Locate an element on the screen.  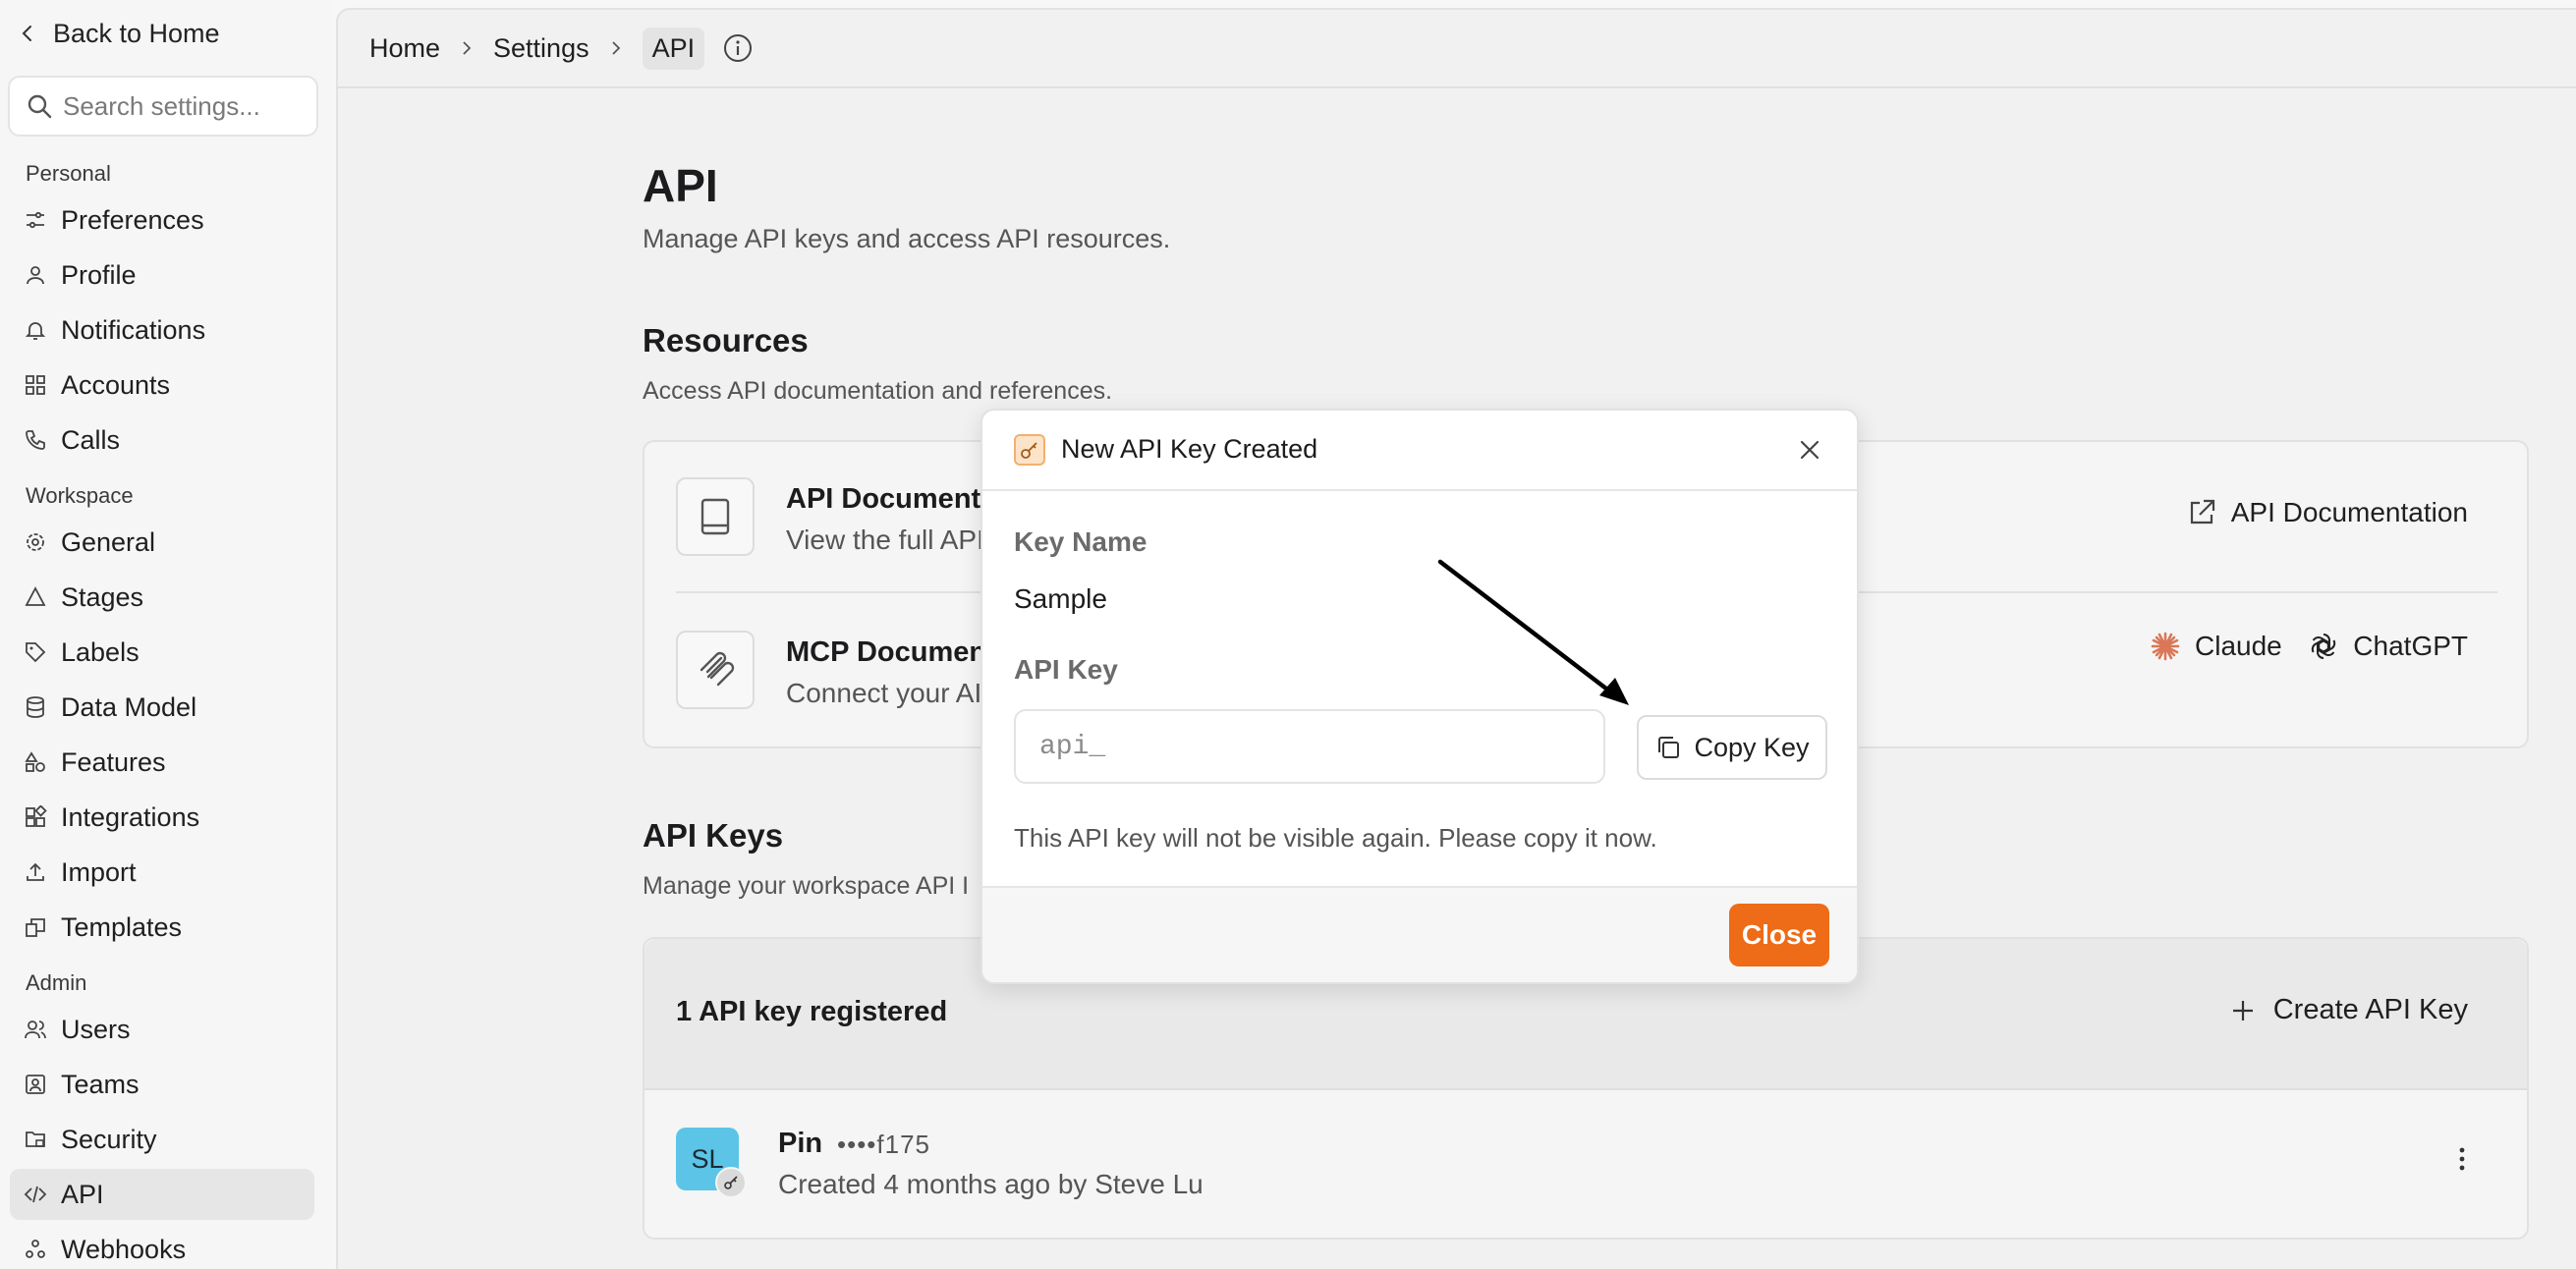
copy-key-button: Copy Key is located at coordinates (1732, 747).